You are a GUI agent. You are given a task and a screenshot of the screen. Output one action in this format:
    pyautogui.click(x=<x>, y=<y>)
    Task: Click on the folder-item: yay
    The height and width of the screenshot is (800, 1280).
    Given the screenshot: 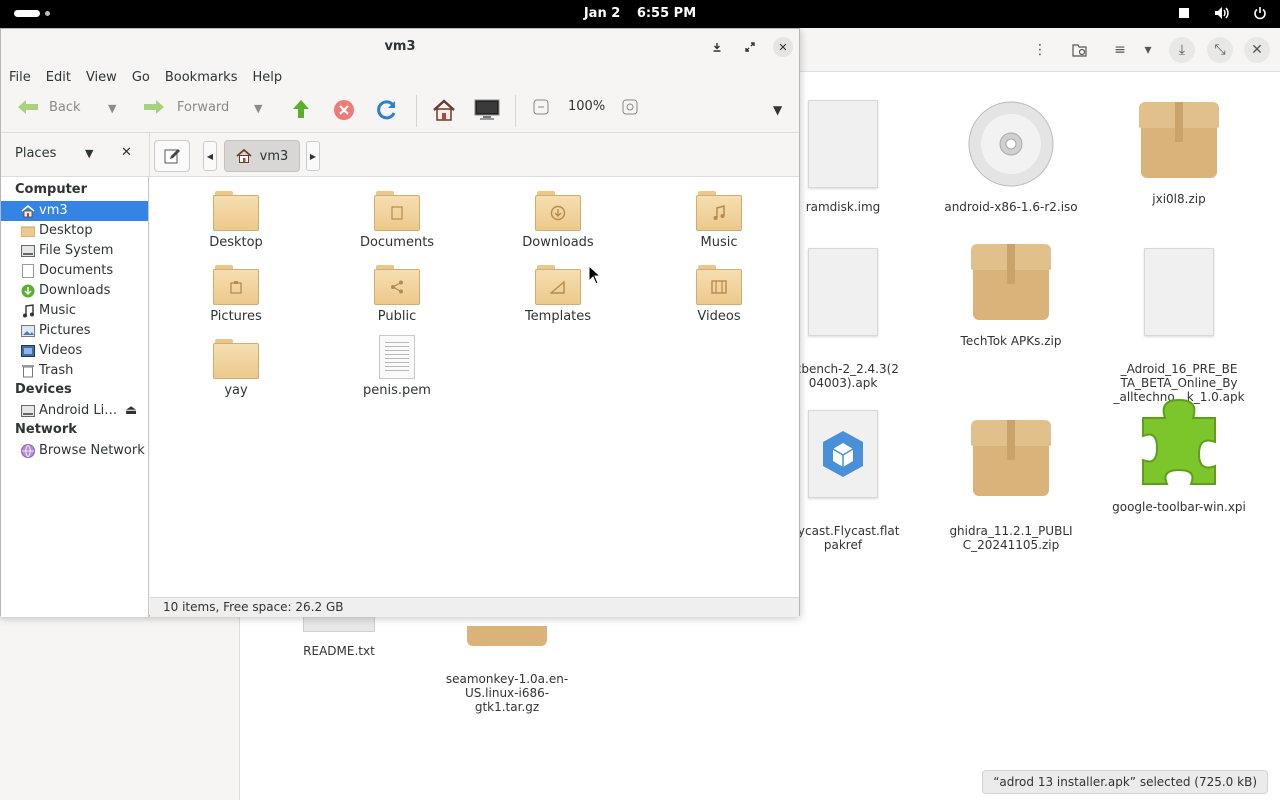 What is the action you would take?
    pyautogui.click(x=236, y=368)
    